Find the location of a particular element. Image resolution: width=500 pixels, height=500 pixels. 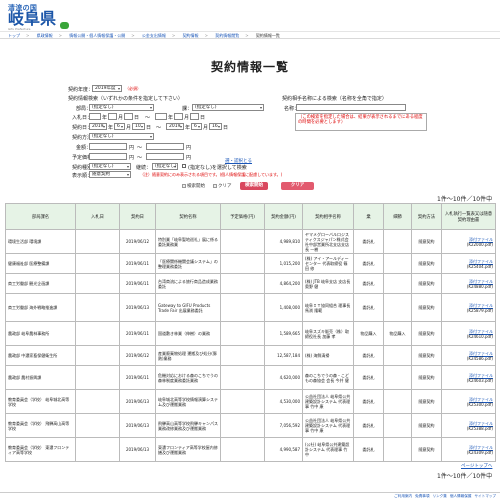

amount-from-input is located at coordinates (108, 146).